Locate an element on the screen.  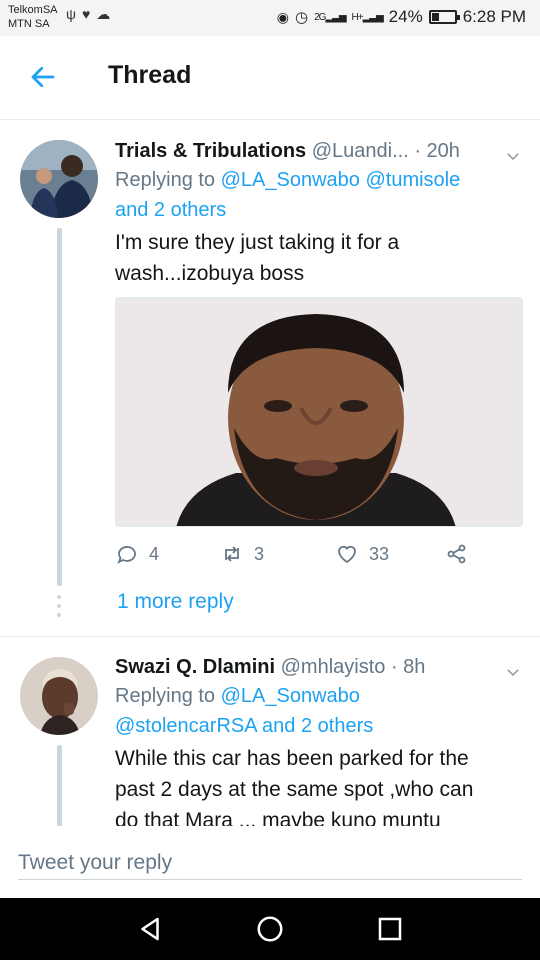
replying-to: Replying to @LA_Sonwabo @tumisole is located at coordinates (318, 180).